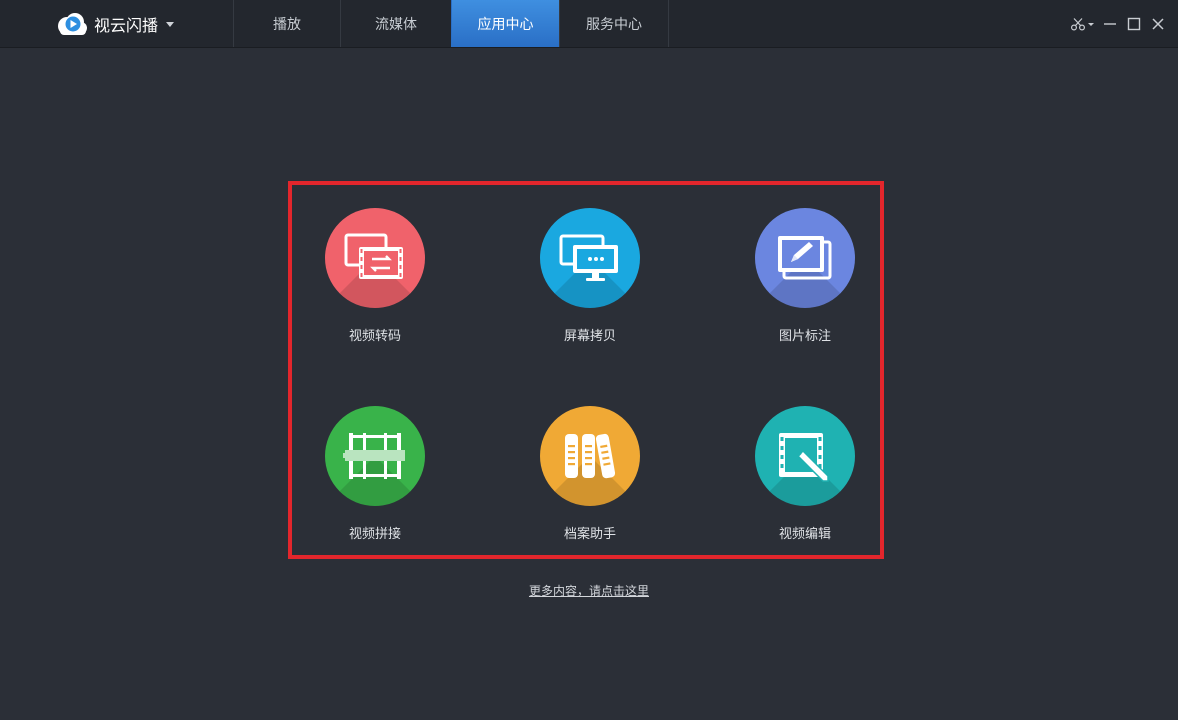 Image resolution: width=1178 pixels, height=720 pixels. What do you see at coordinates (395, 23) in the screenshot?
I see `tab-streaming: 流媒体` at bounding box center [395, 23].